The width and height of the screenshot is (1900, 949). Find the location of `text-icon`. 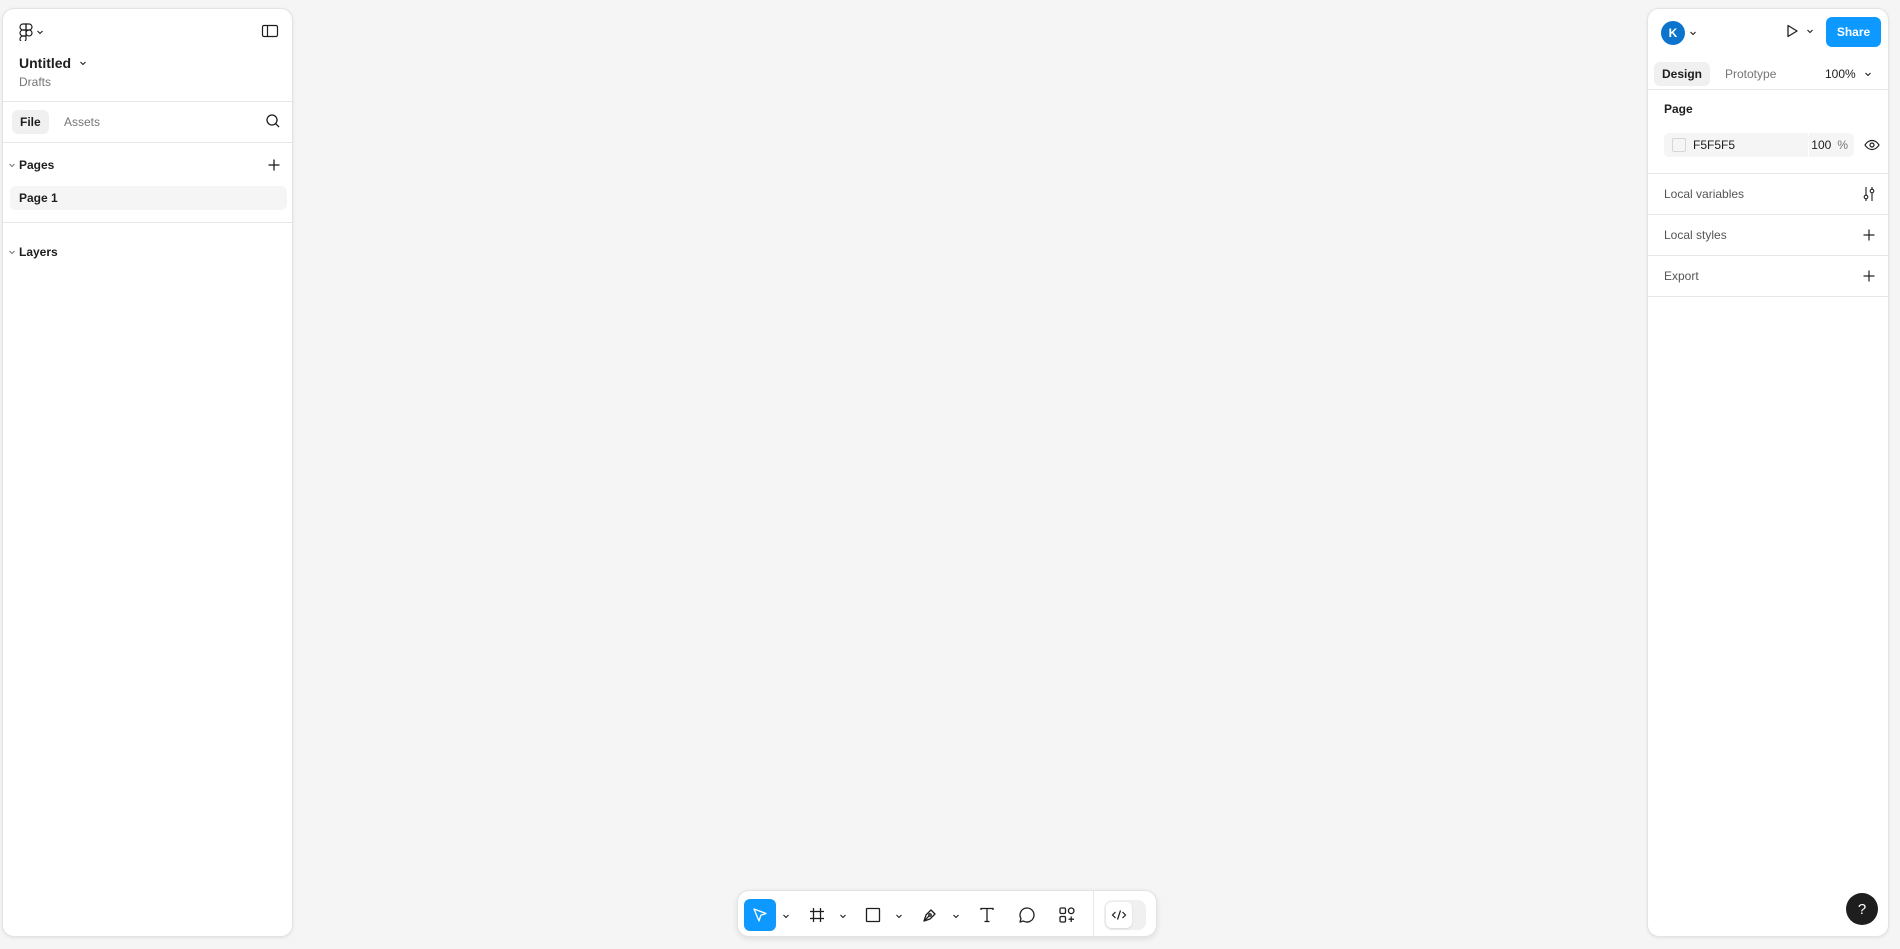

text-icon is located at coordinates (987, 915).